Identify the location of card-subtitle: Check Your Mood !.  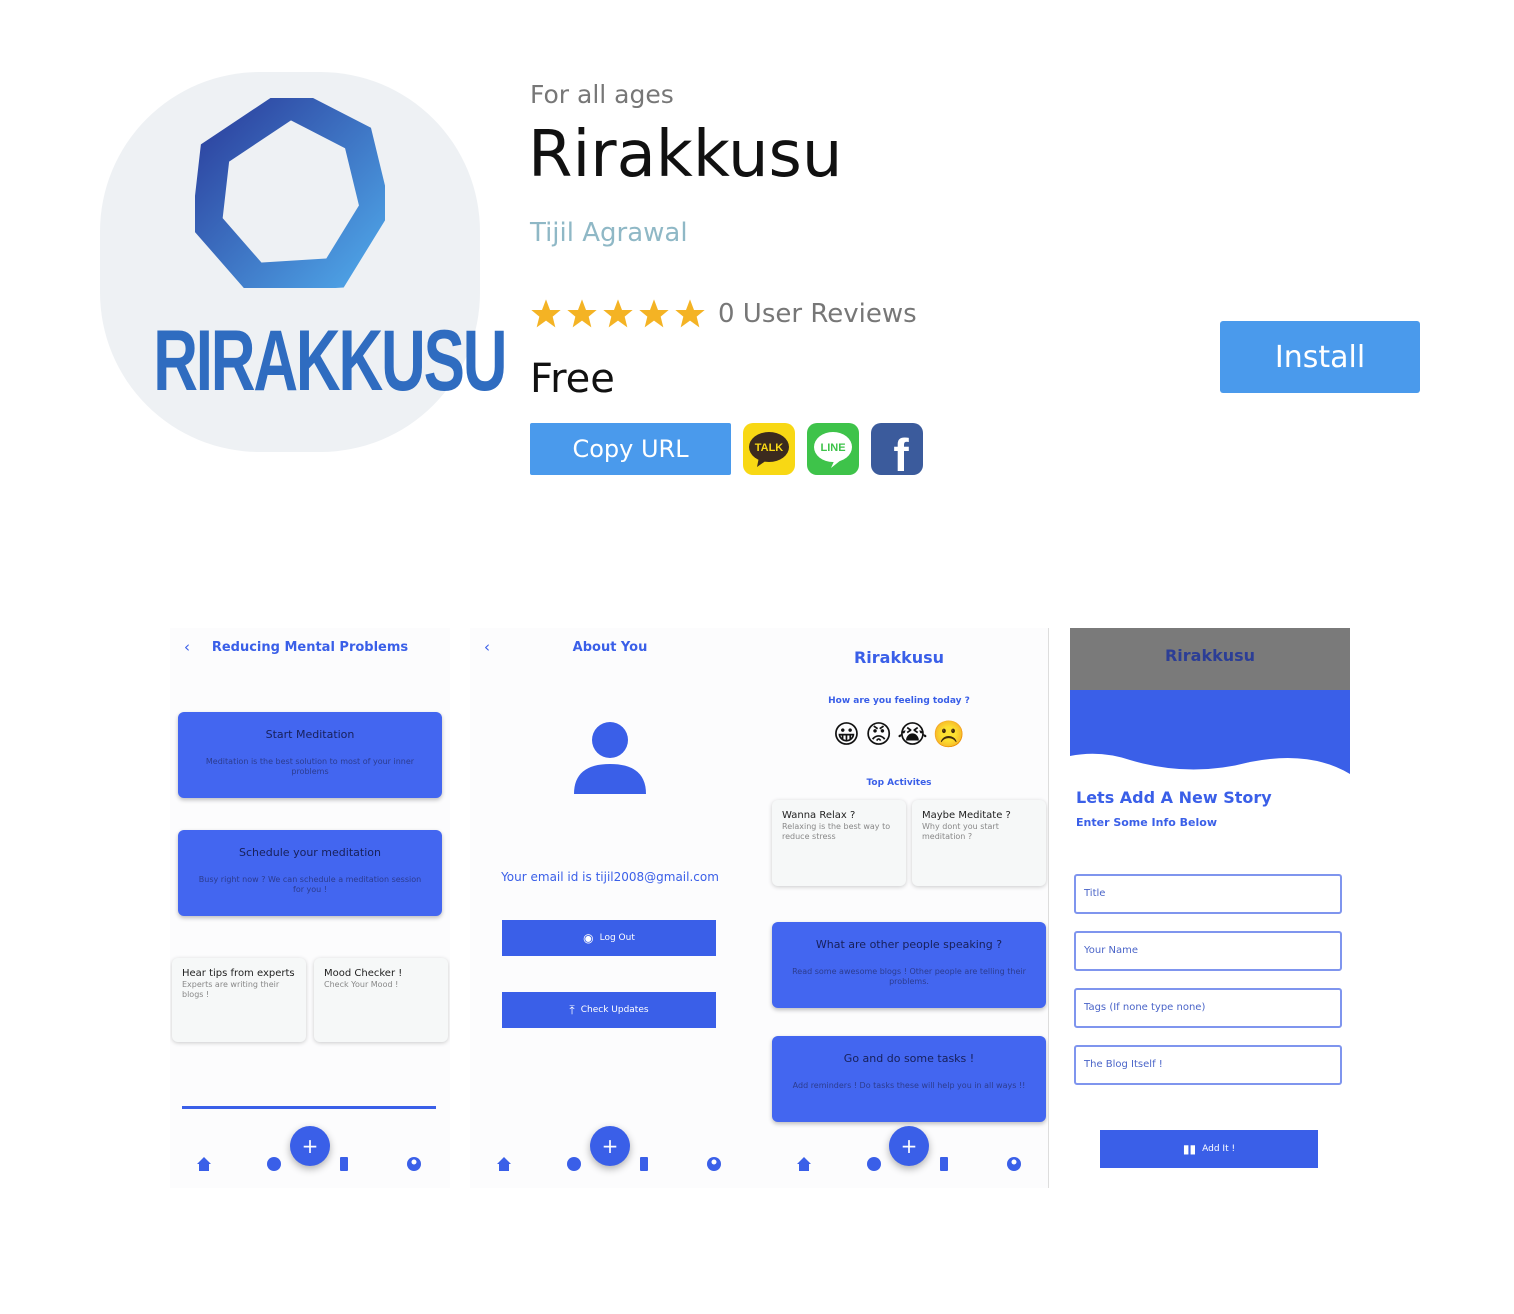
(361, 984).